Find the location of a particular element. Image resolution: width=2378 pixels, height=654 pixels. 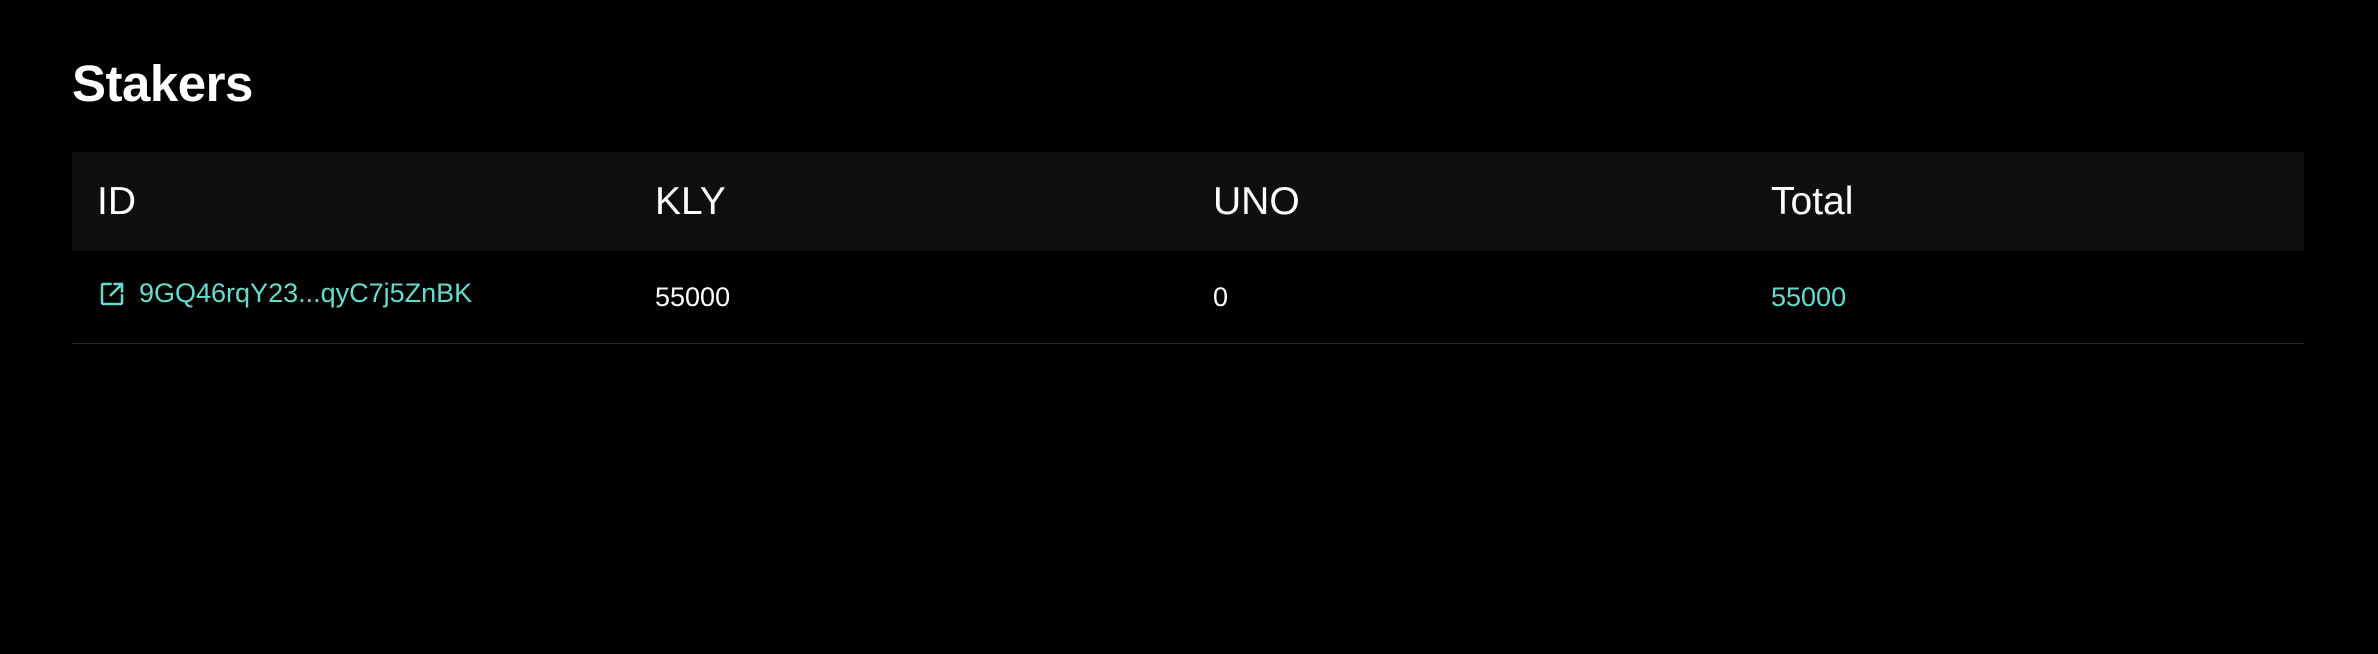

staker-id-text: 9GQ46rqY23...qyC7j5ZnBK is located at coordinates (306, 293).